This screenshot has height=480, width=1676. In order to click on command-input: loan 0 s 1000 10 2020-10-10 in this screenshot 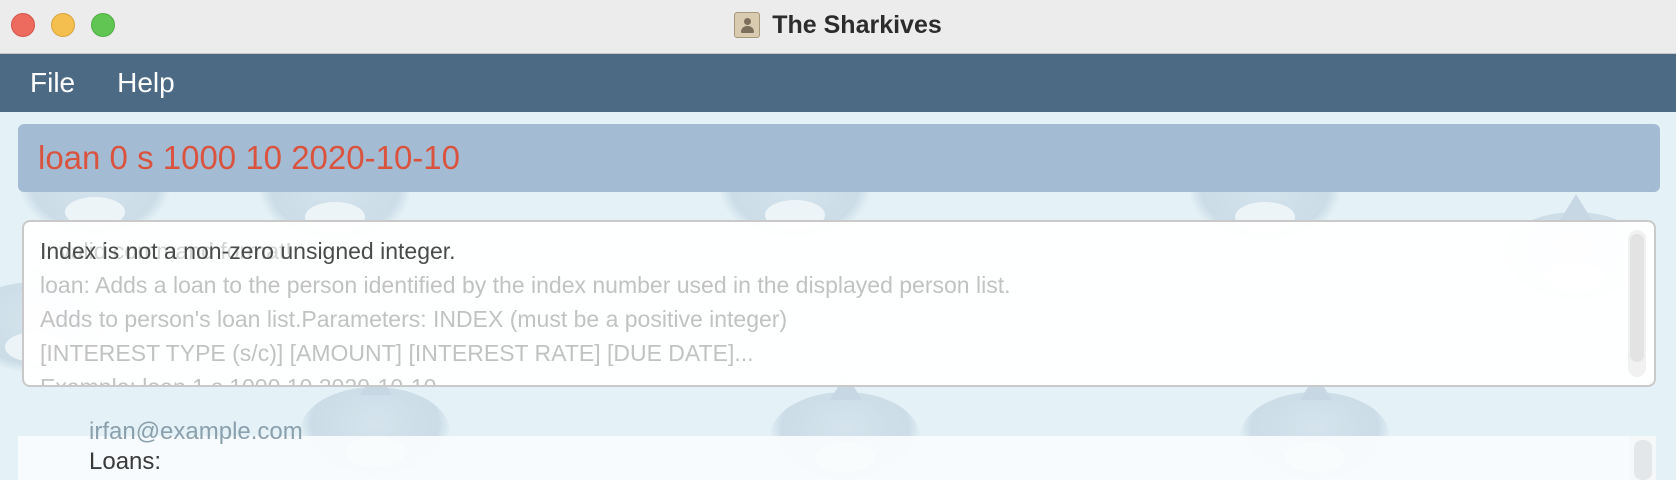, I will do `click(839, 158)`.